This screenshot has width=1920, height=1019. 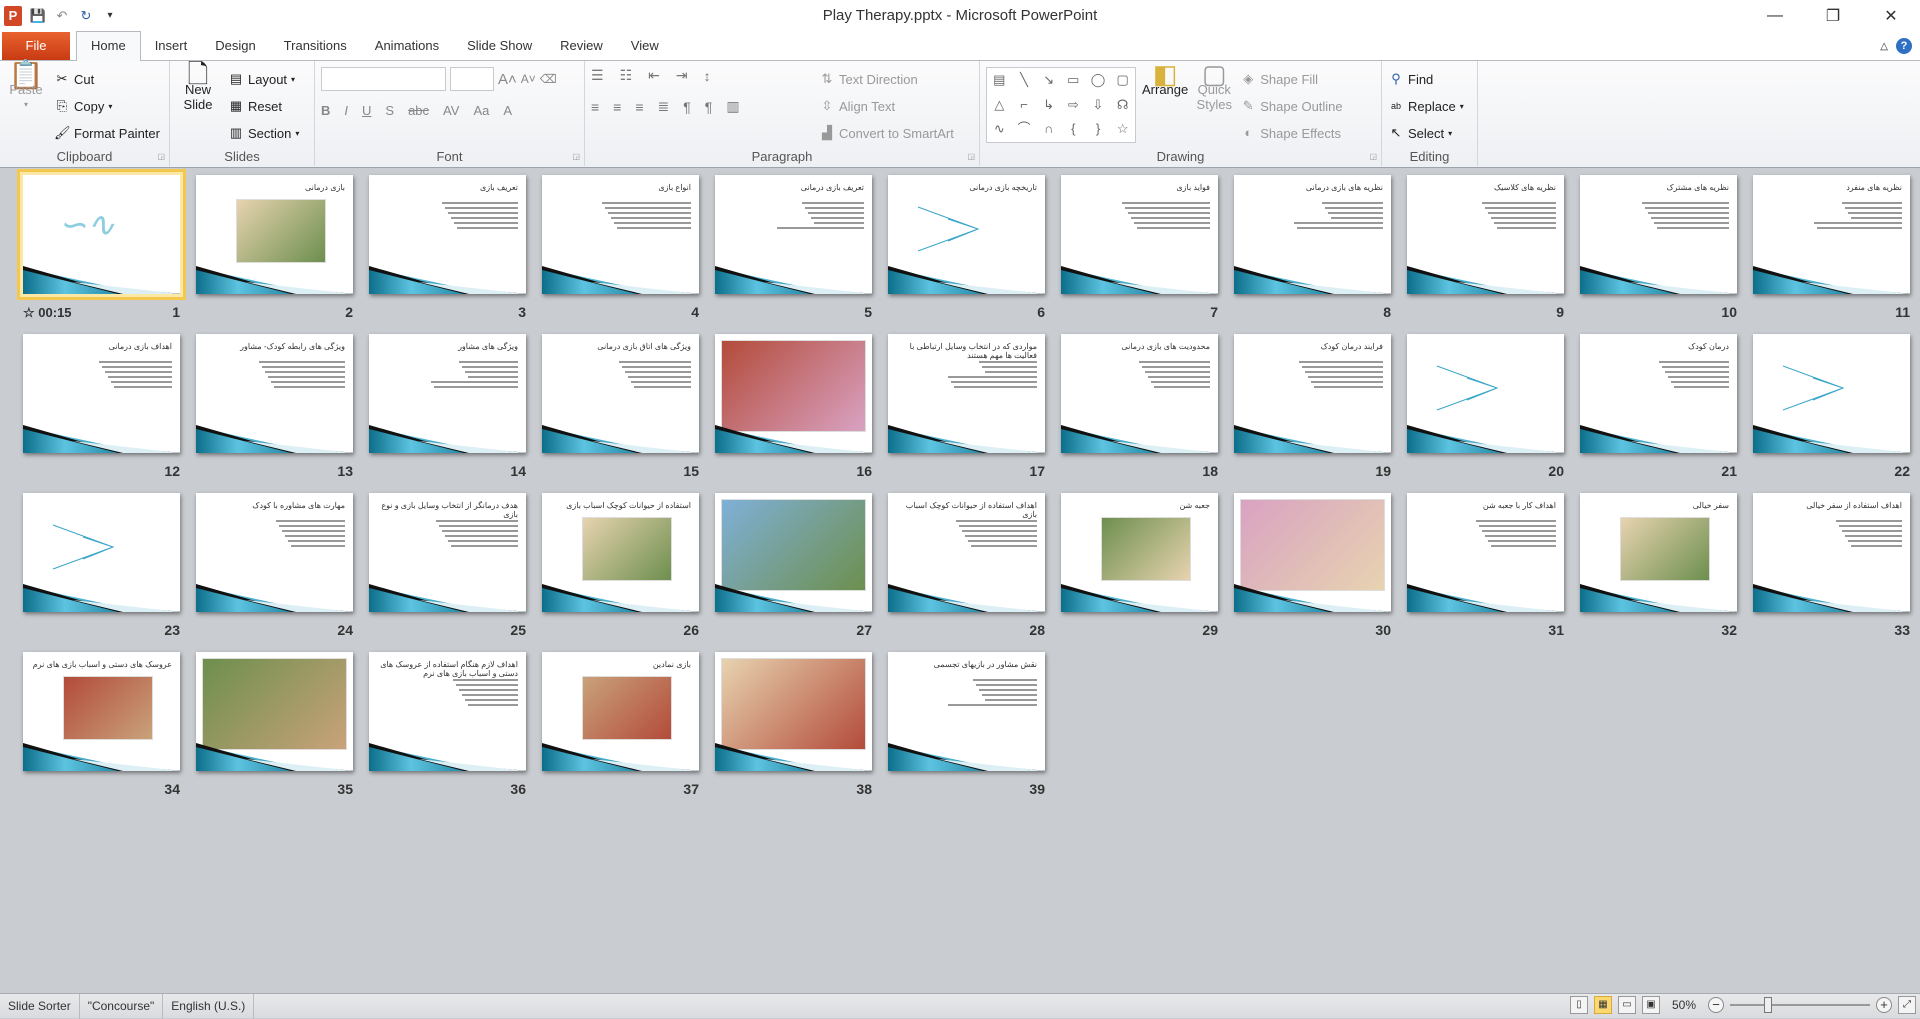 I want to click on tab-home: Home, so click(x=108, y=46).